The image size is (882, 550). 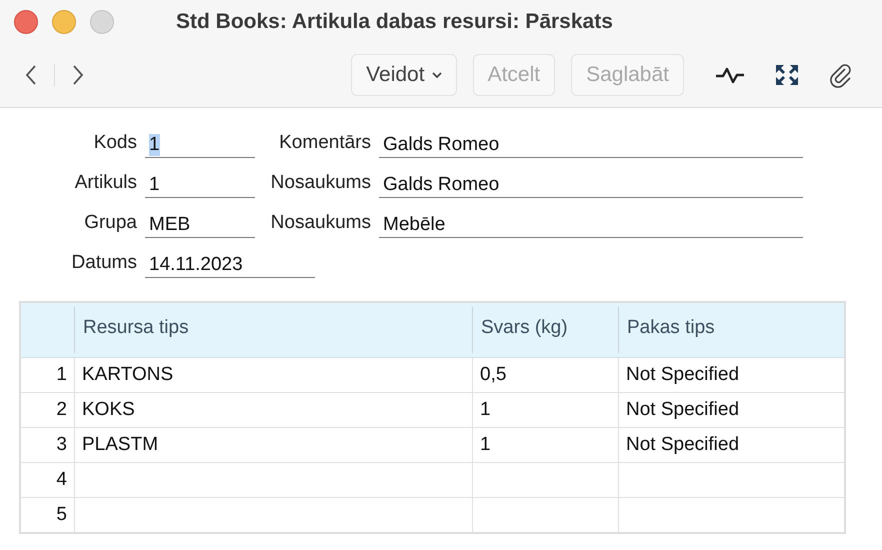 What do you see at coordinates (545, 330) in the screenshot?
I see `column-header: Svars (kg)` at bounding box center [545, 330].